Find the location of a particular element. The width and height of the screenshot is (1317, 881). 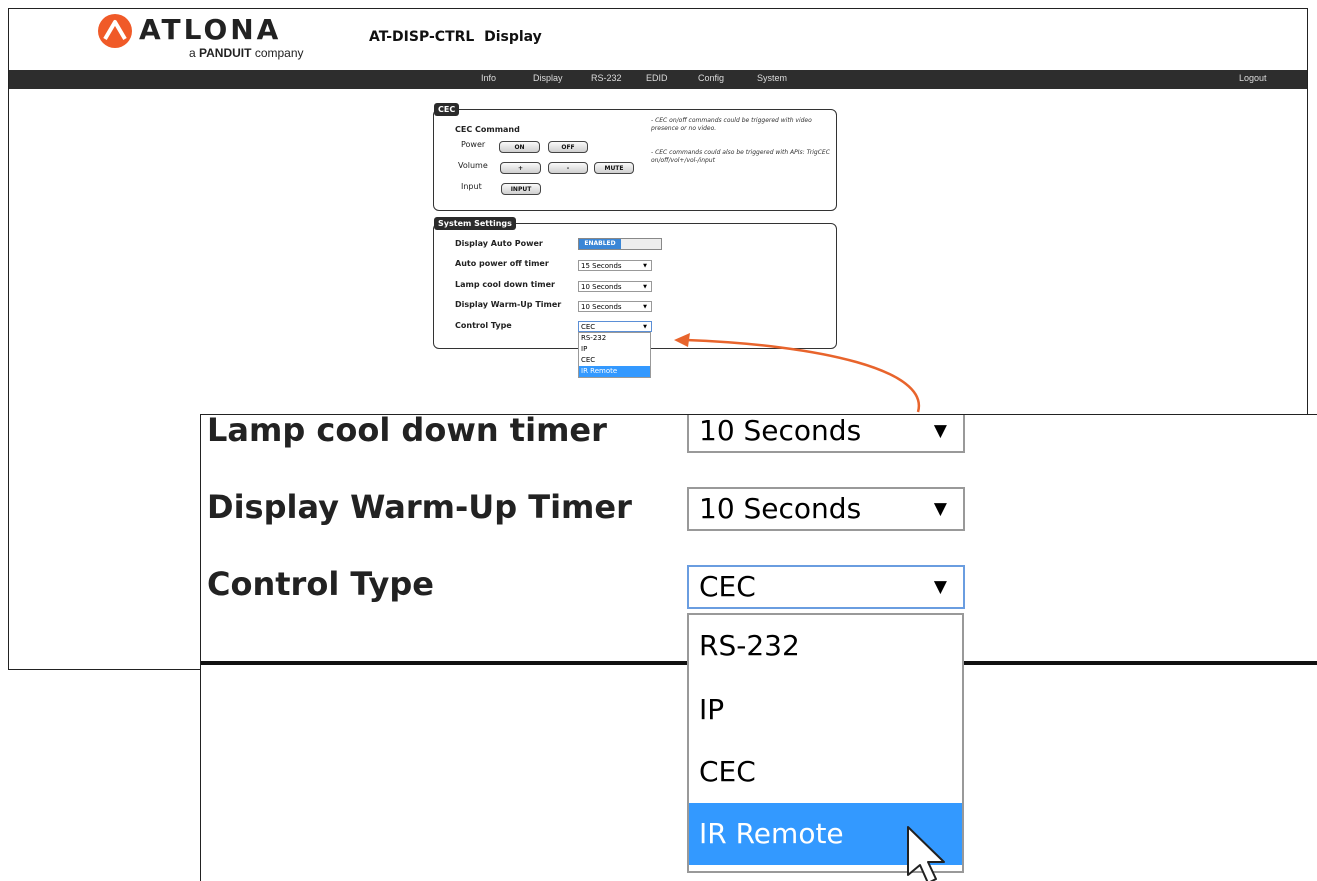

logout-link: Logout is located at coordinates (1253, 78).